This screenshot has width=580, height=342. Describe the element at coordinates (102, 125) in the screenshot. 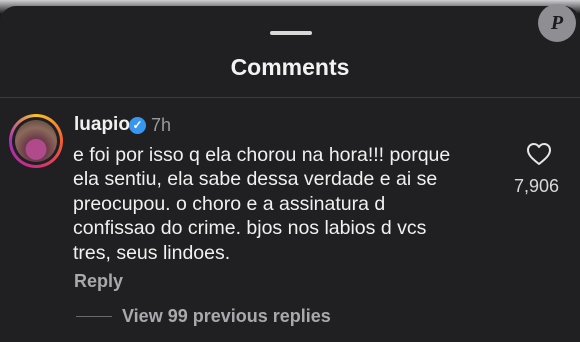

I see `comment-username: luapio` at that location.